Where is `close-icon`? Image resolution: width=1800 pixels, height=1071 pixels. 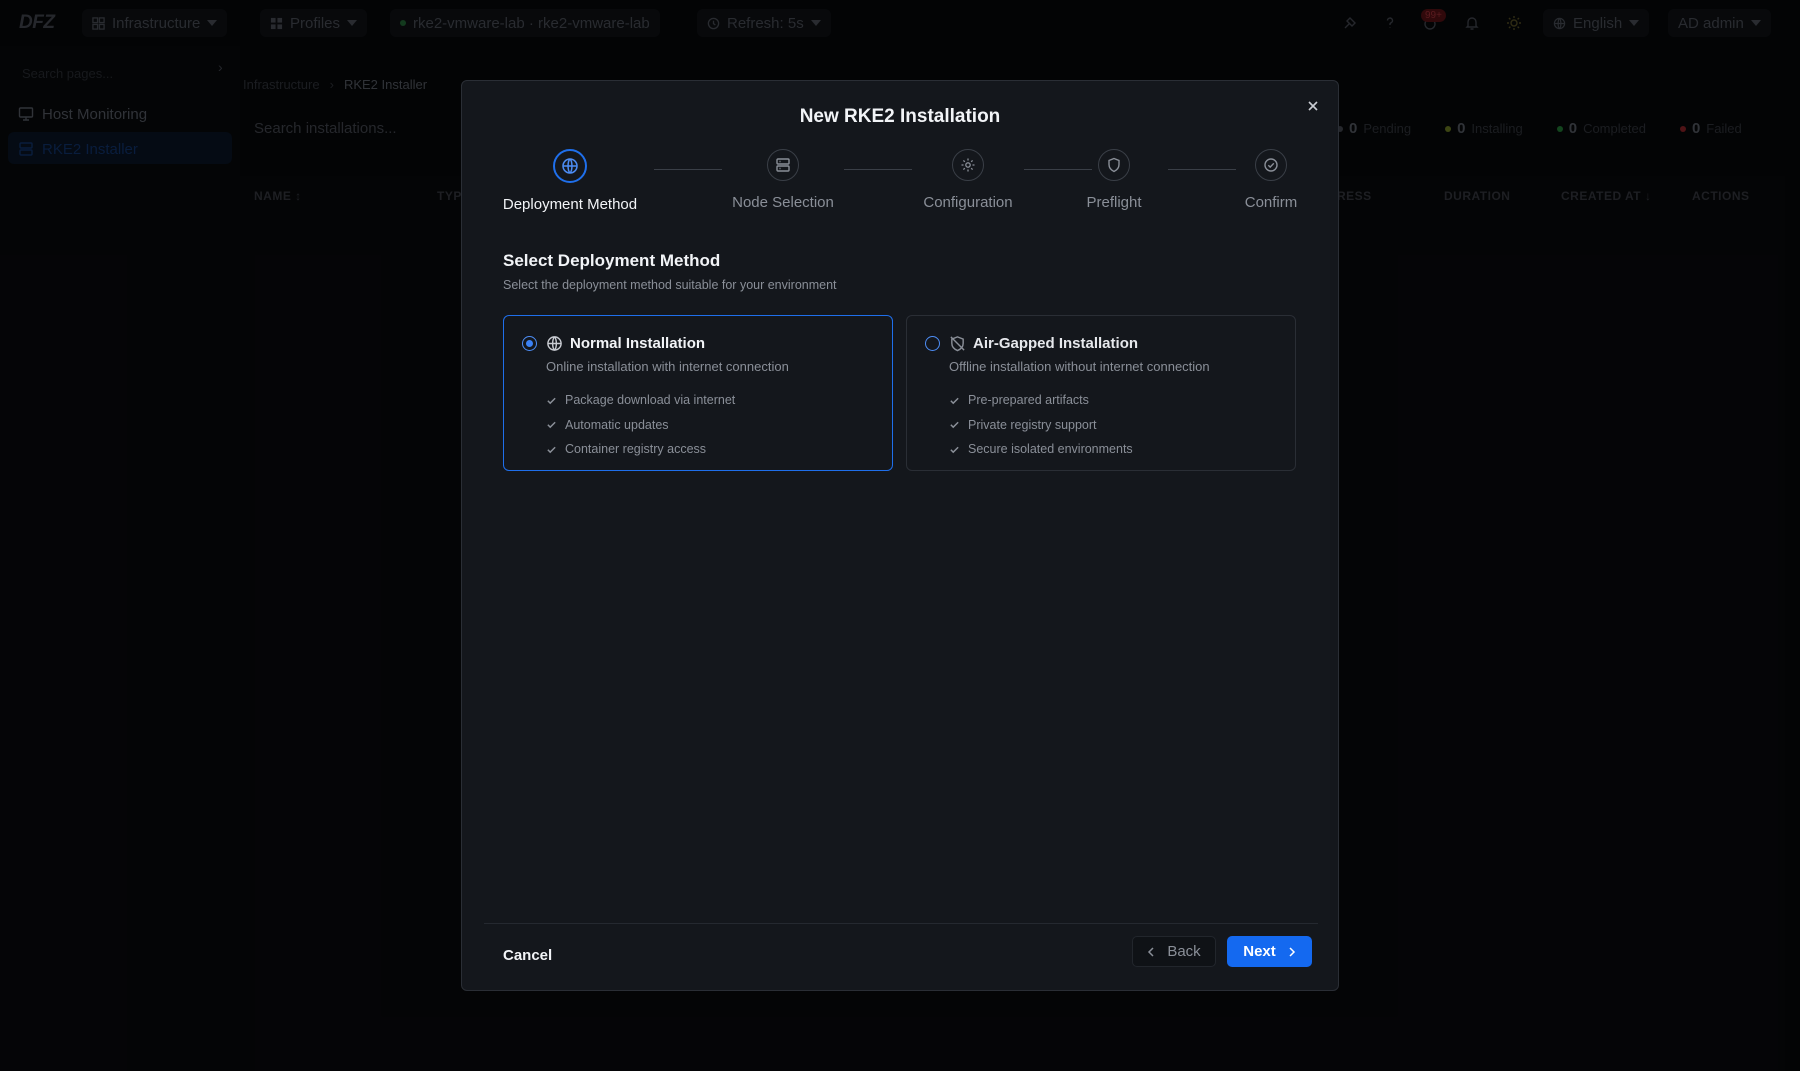 close-icon is located at coordinates (1313, 106).